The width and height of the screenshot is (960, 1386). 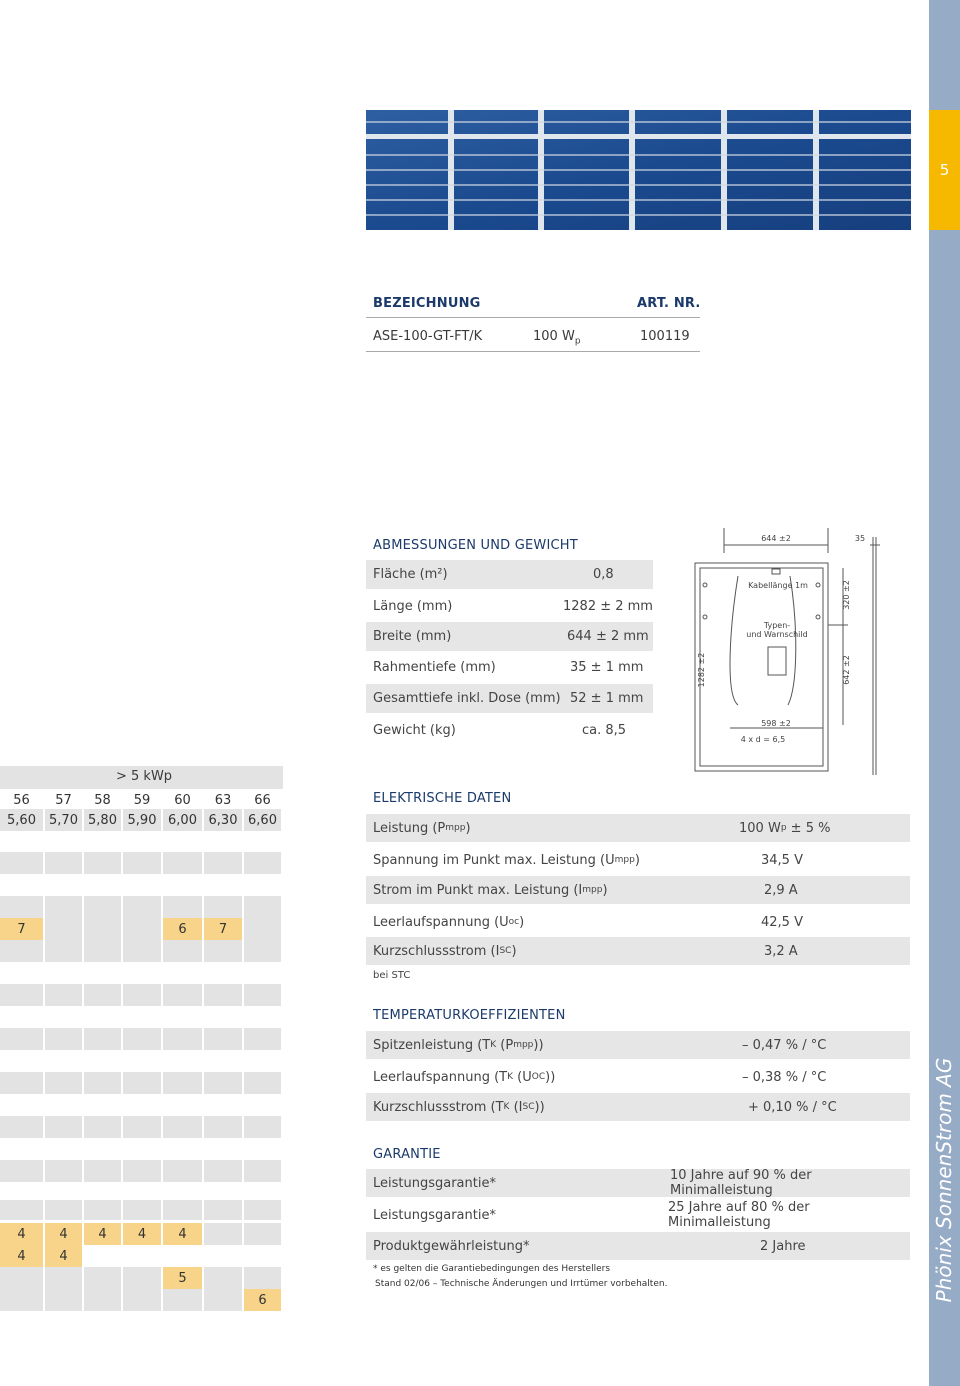 I want to click on dimensions-value: 644 ± 2 mm, so click(x=608, y=636).